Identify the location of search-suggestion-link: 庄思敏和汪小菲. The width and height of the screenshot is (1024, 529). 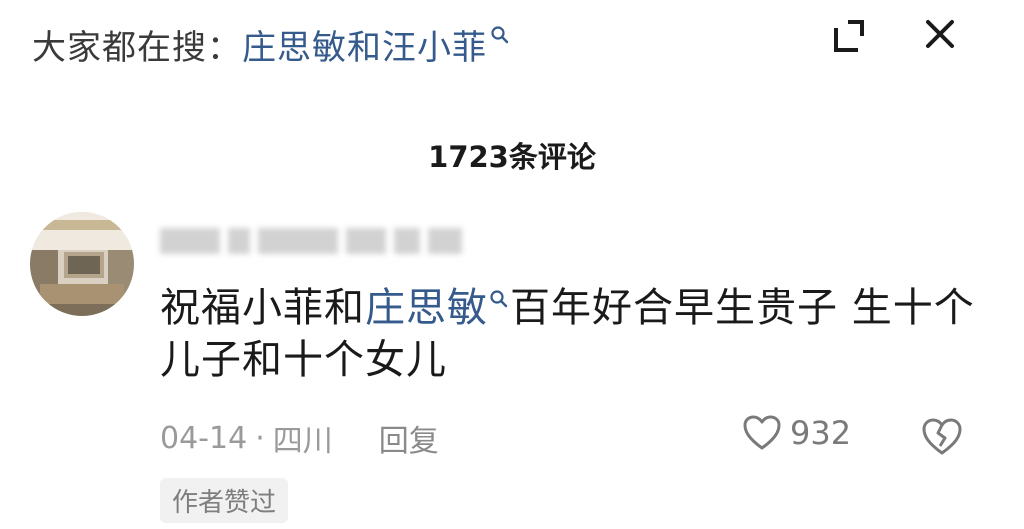
(364, 44).